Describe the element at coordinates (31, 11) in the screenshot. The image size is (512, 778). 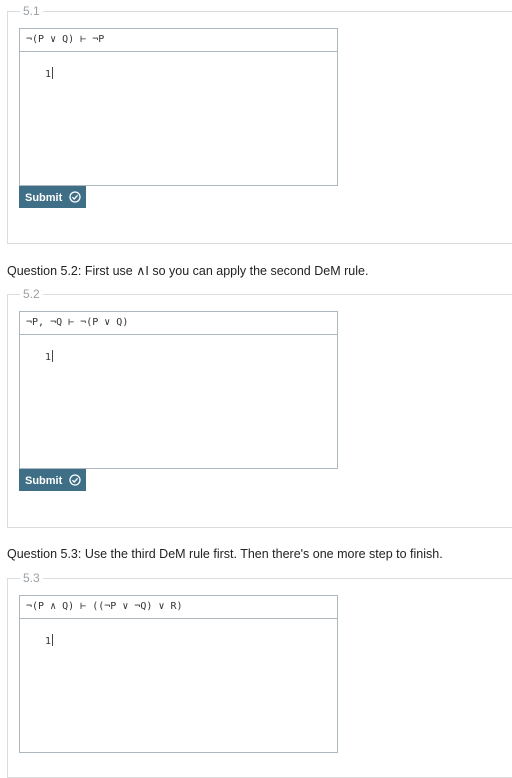
I see `exercise-5-1-legend: 5.1` at that location.